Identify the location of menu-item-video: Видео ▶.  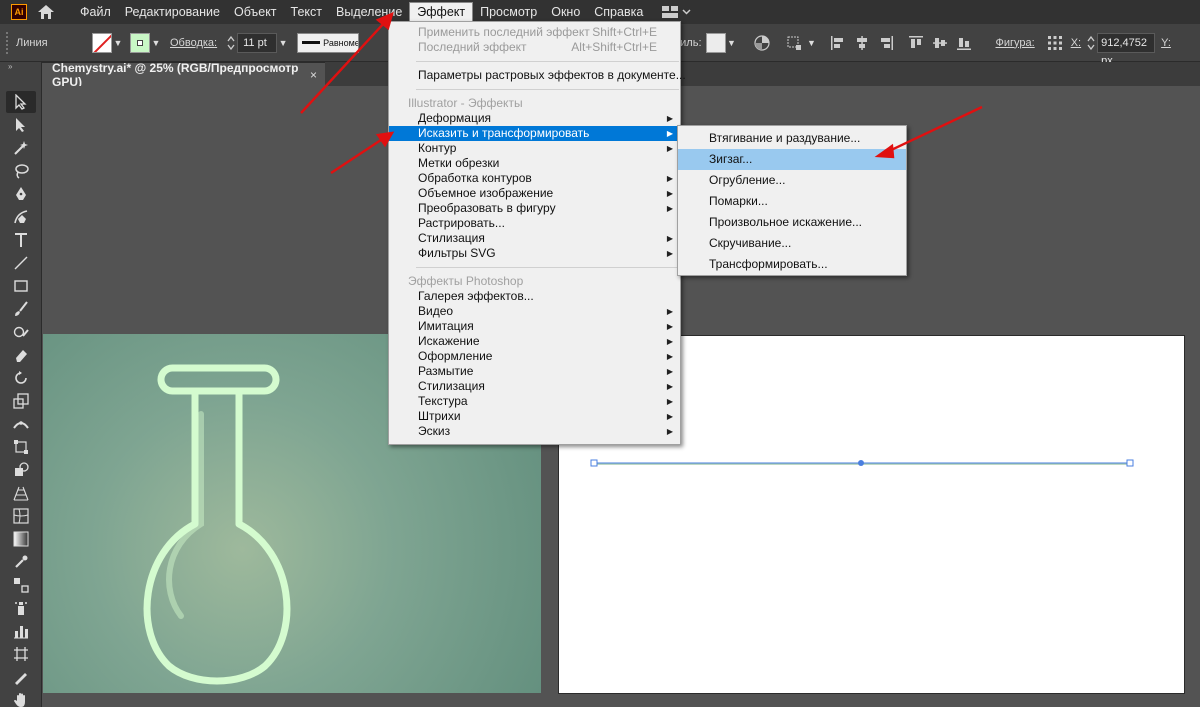
(534, 311).